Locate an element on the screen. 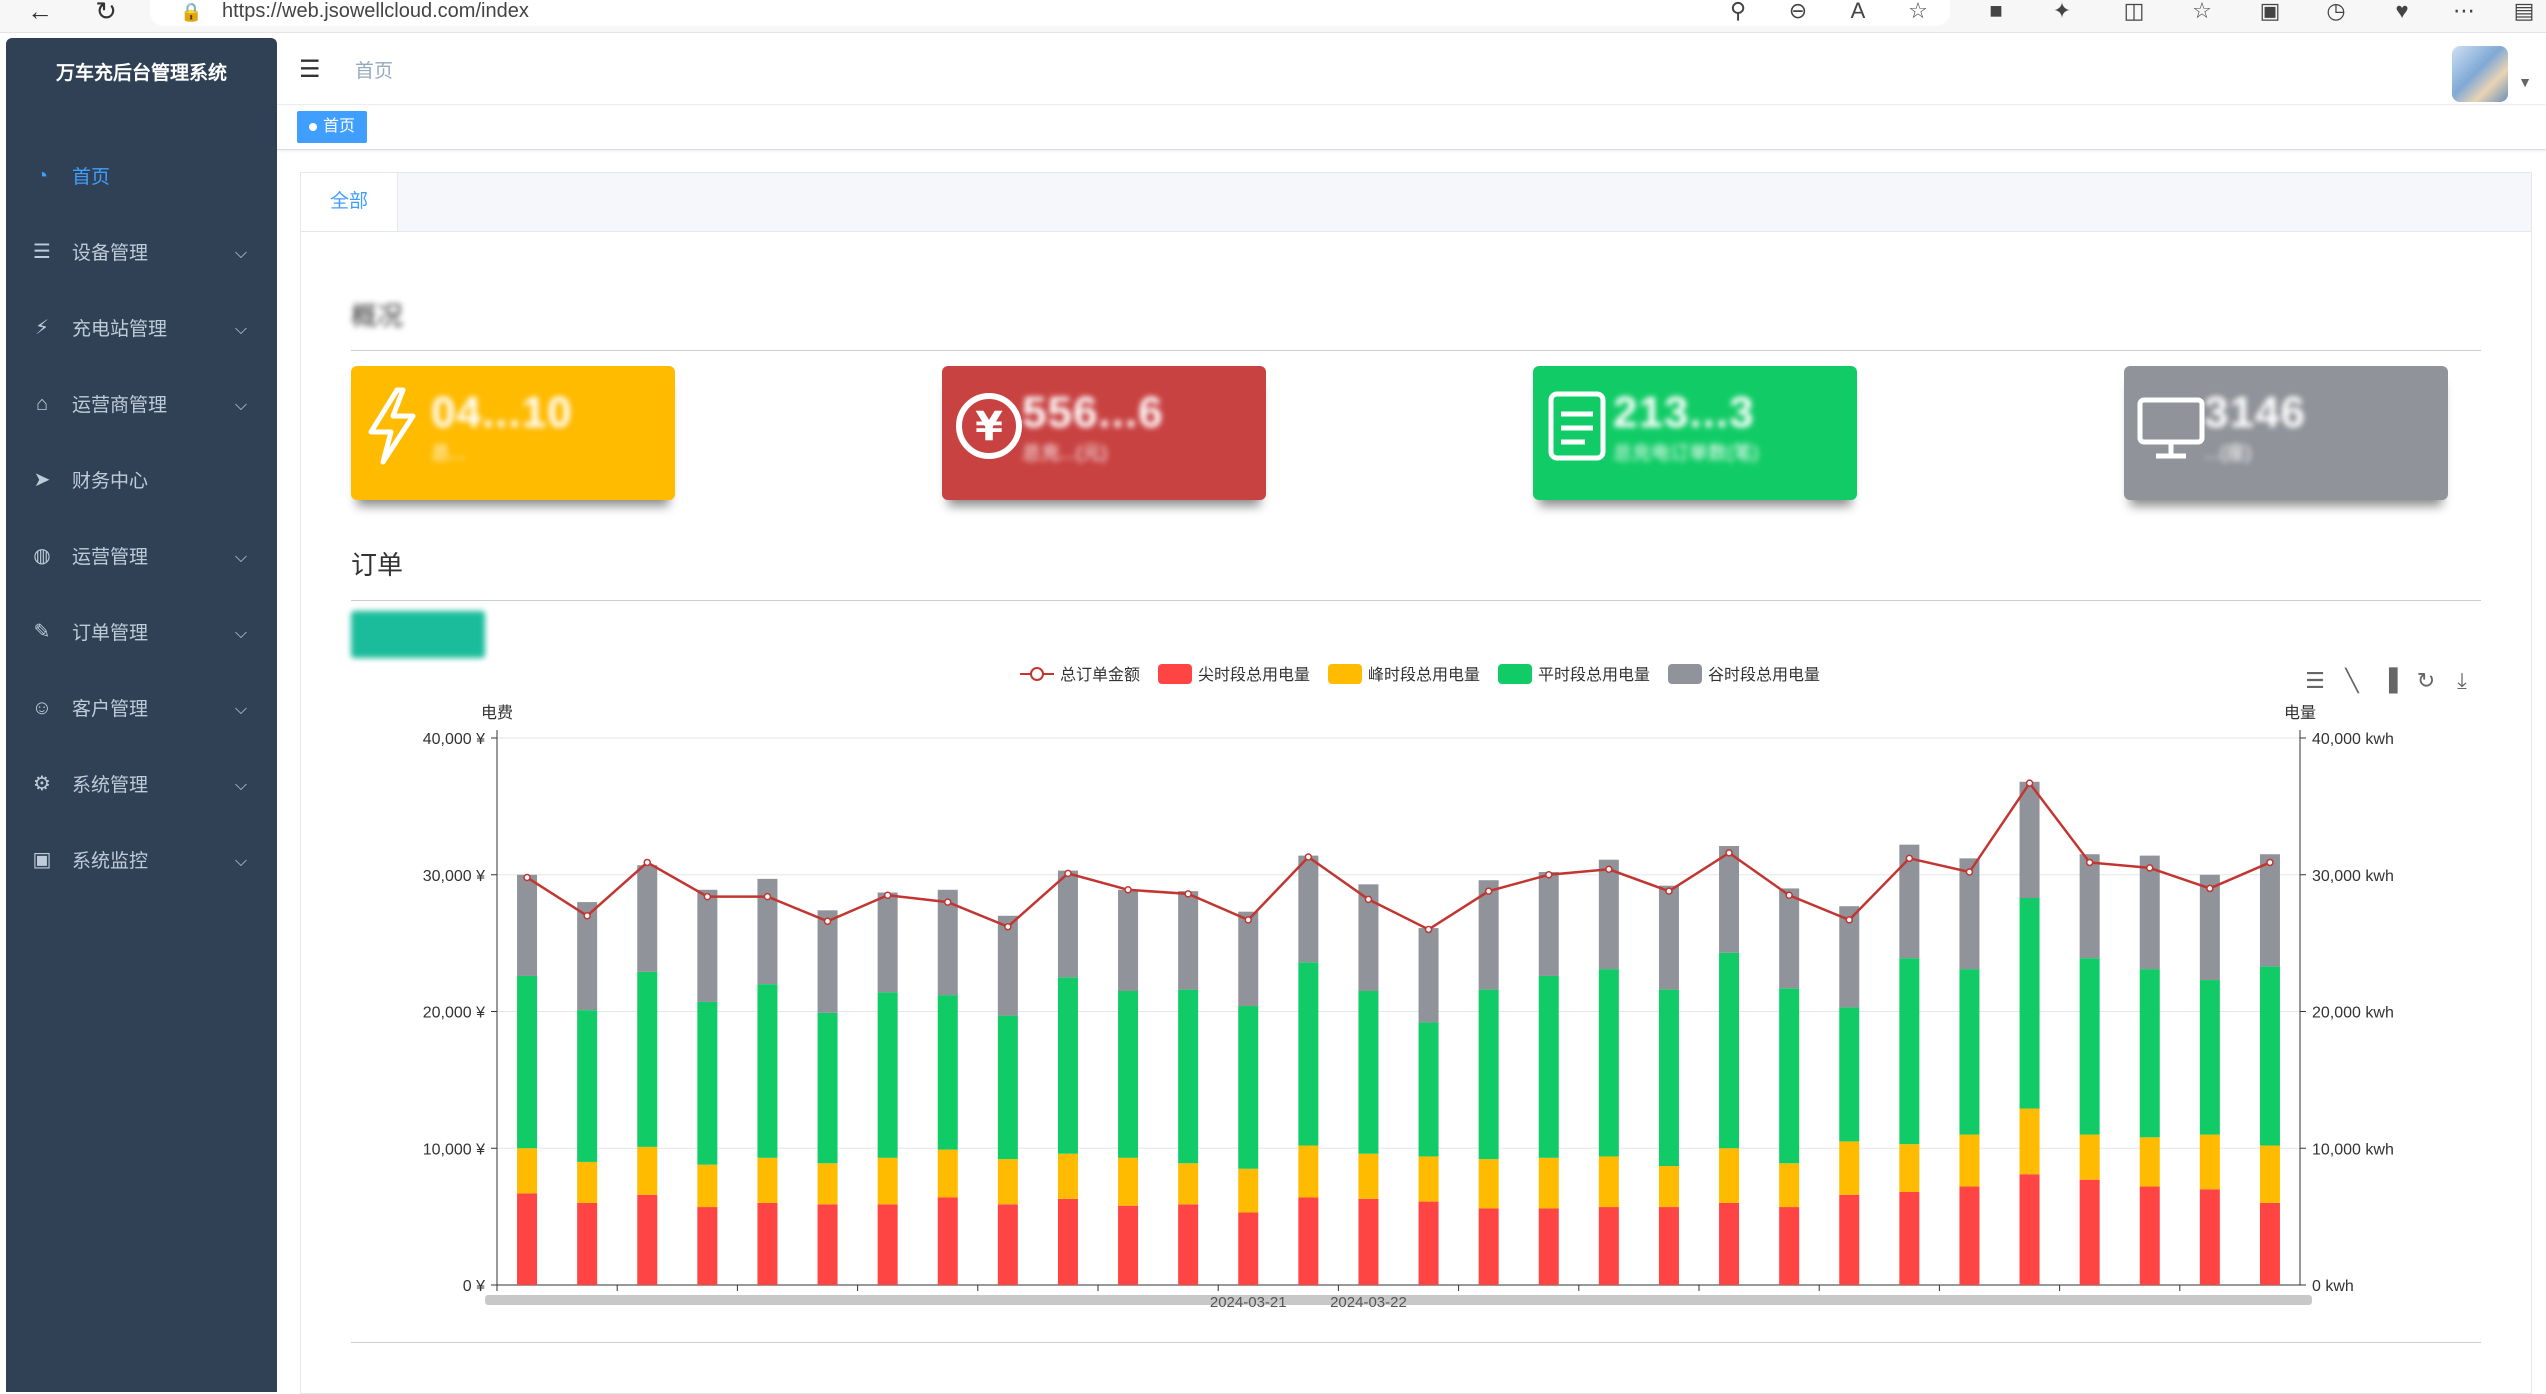  y-tick-label-left: 30,000 ¥ is located at coordinates (454, 876).